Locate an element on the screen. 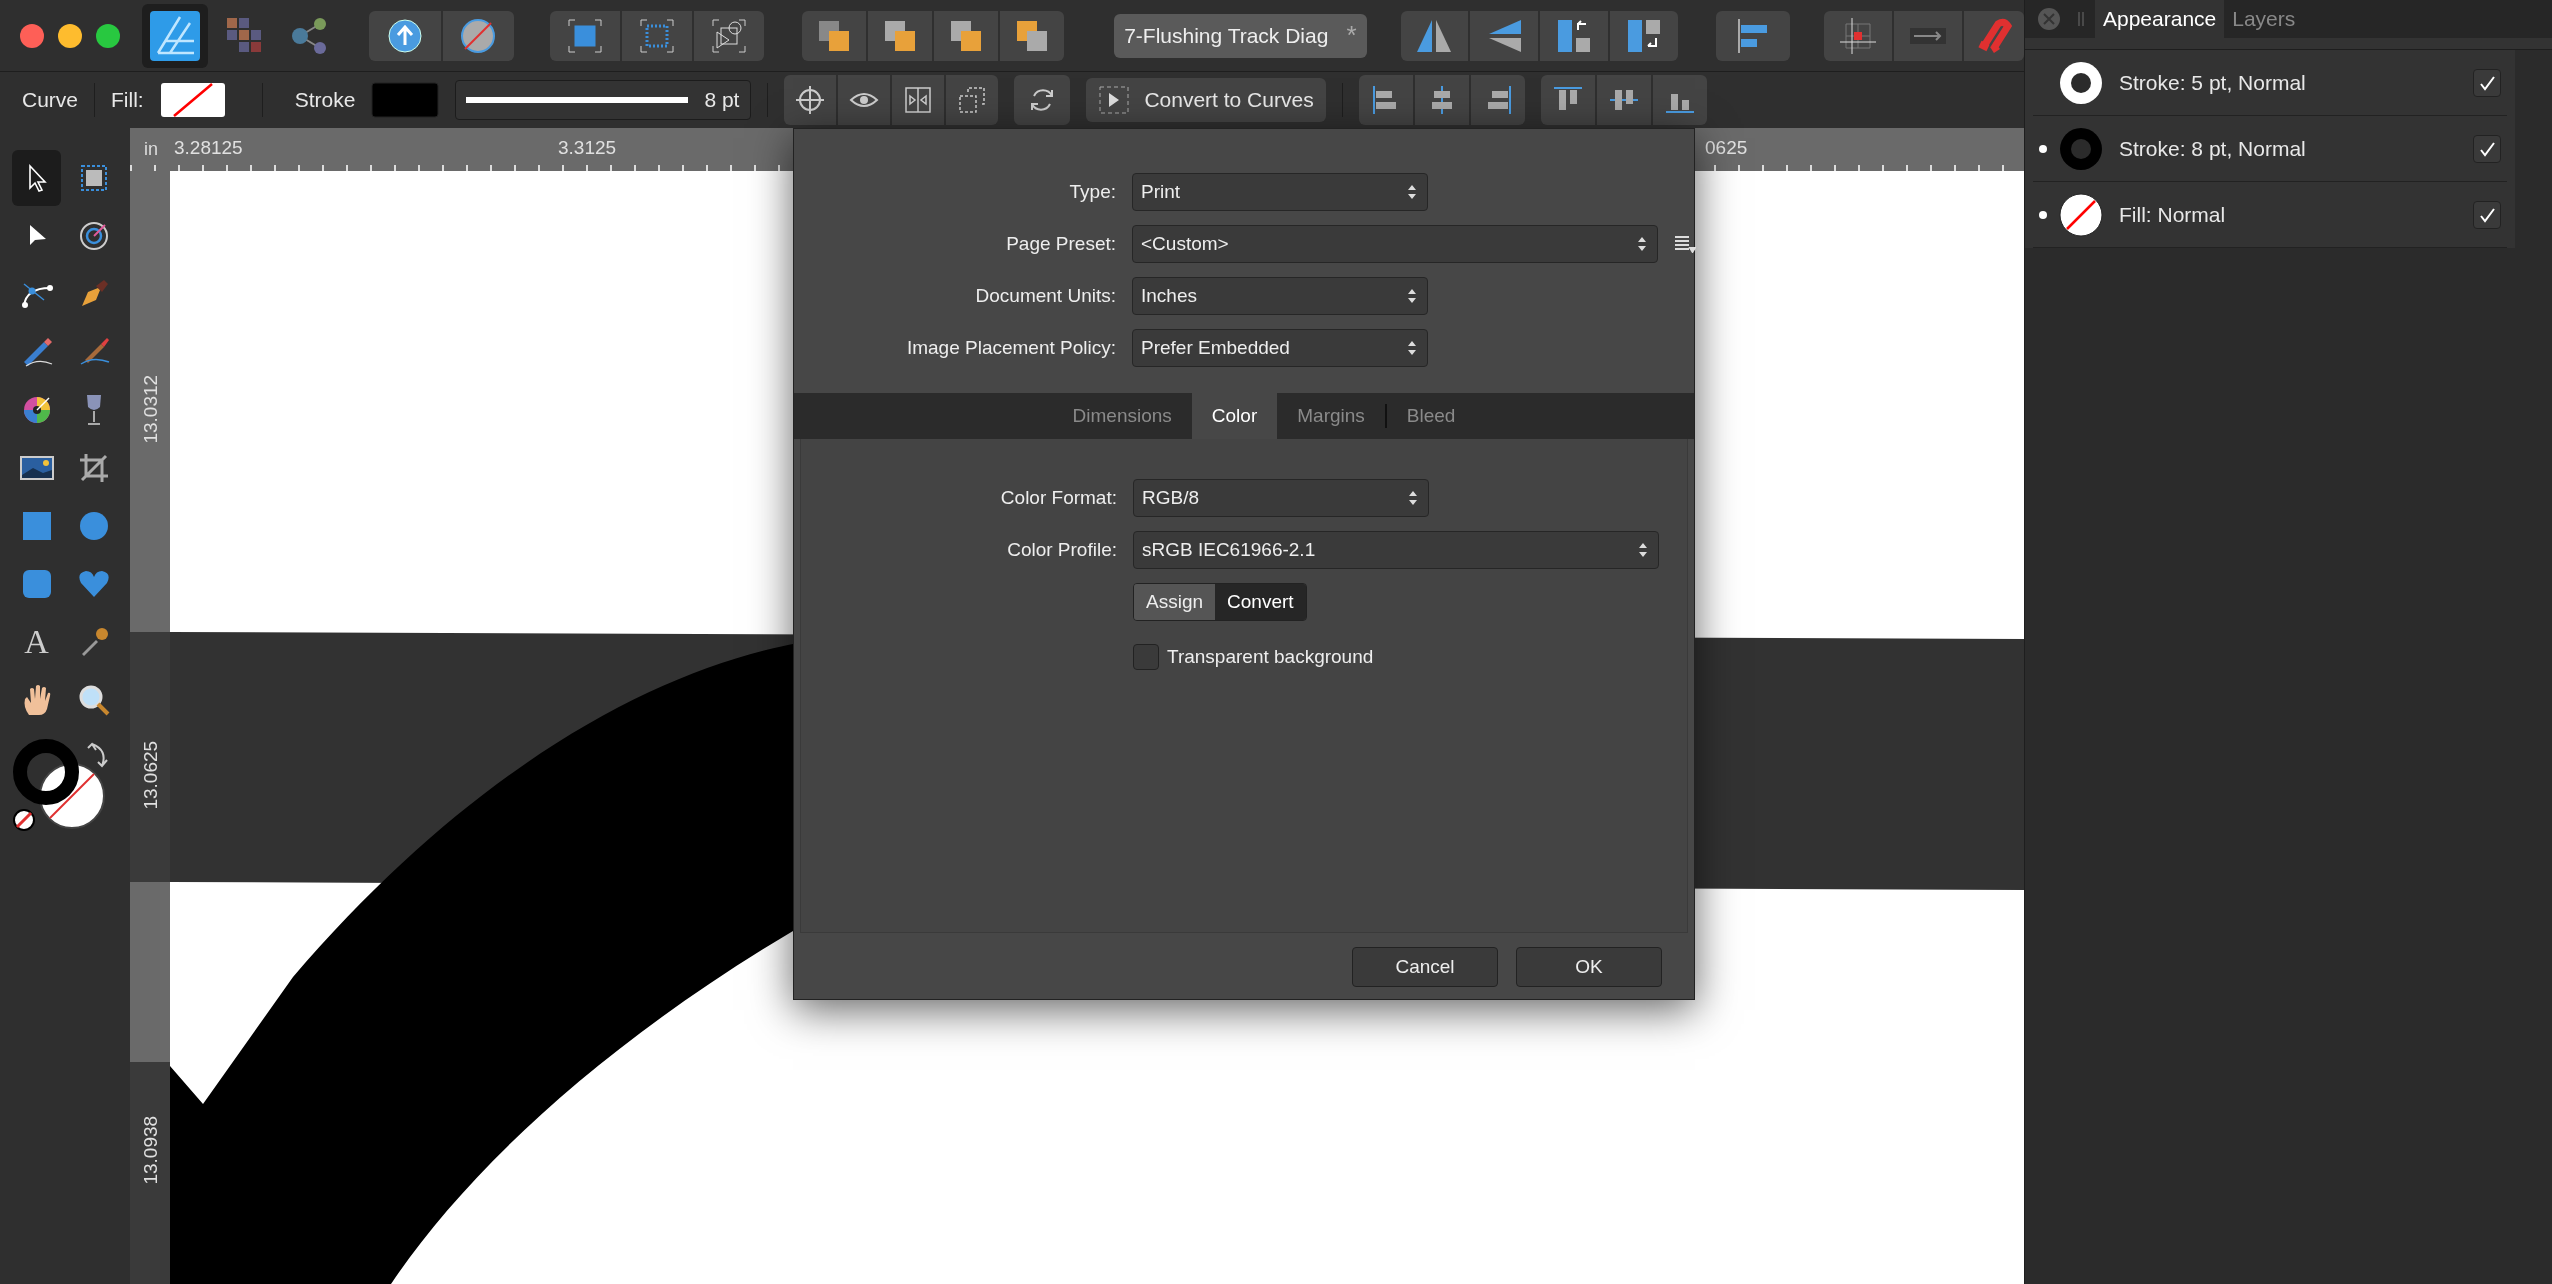 This screenshot has height=1284, width=2552. tool-button is located at coordinates (36, 178).